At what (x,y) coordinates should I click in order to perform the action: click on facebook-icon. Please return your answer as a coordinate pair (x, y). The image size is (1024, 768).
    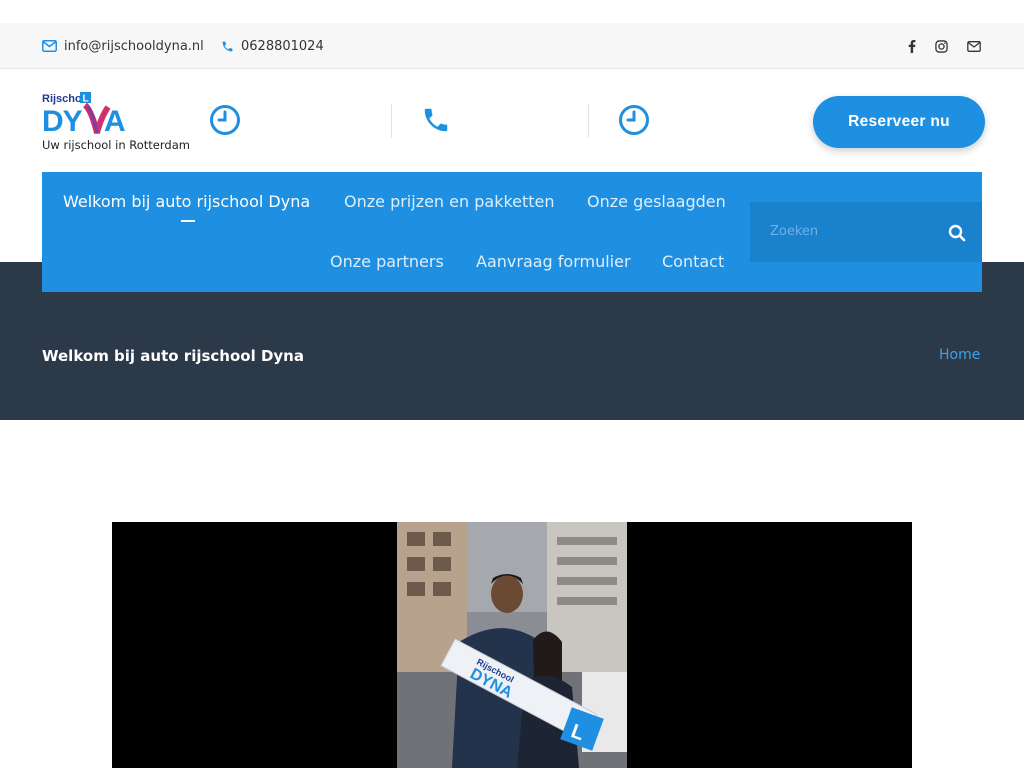
    Looking at the image, I should click on (912, 46).